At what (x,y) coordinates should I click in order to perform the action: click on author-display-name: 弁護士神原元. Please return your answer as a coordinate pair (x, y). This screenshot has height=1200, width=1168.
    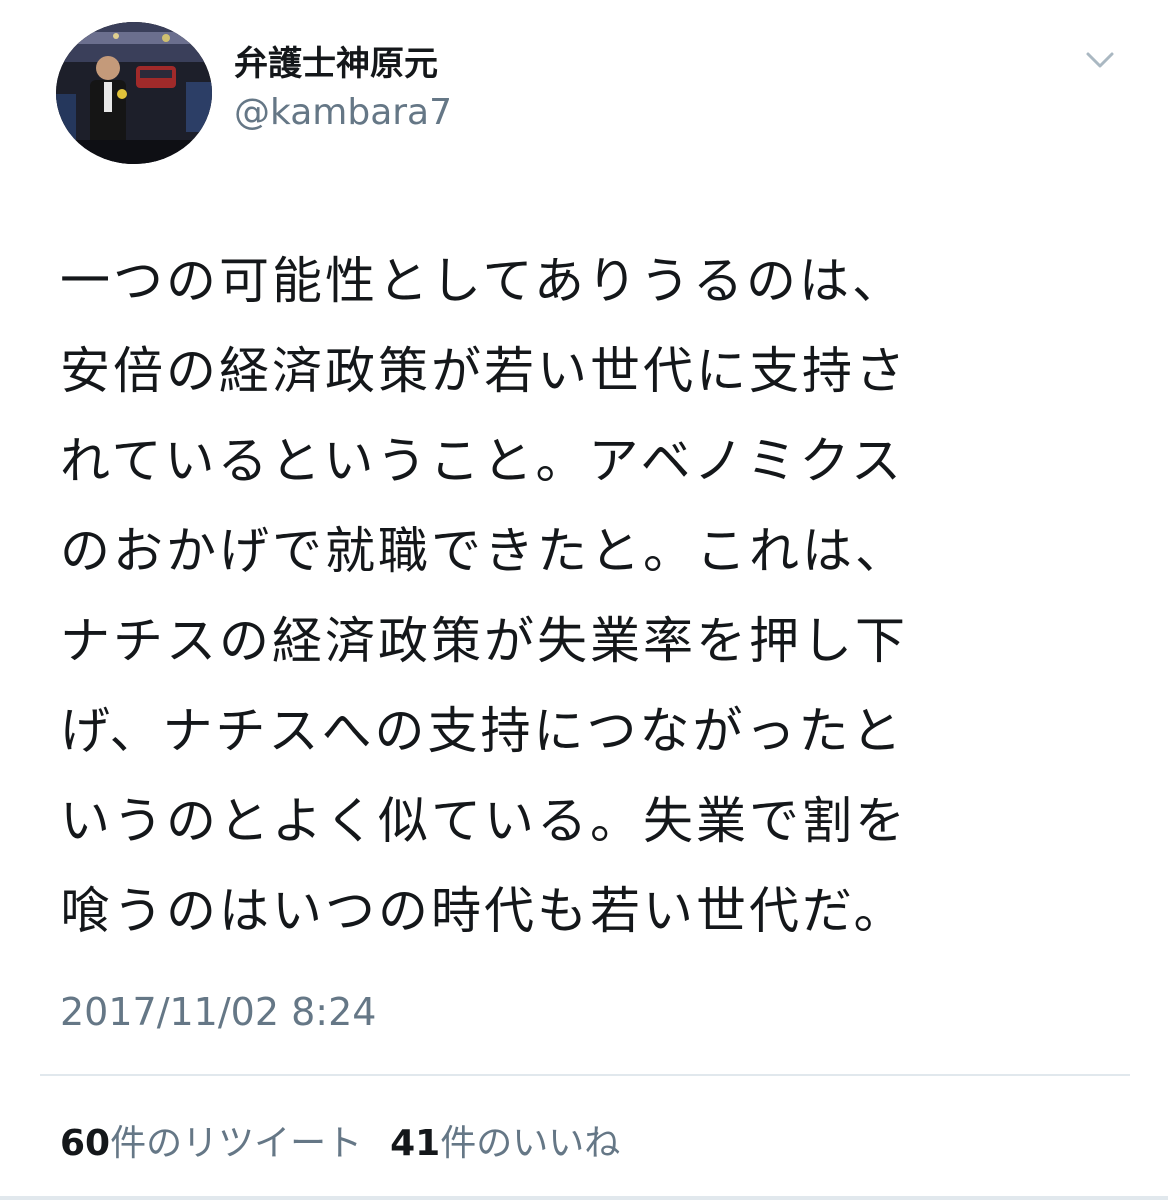
    Looking at the image, I should click on (336, 60).